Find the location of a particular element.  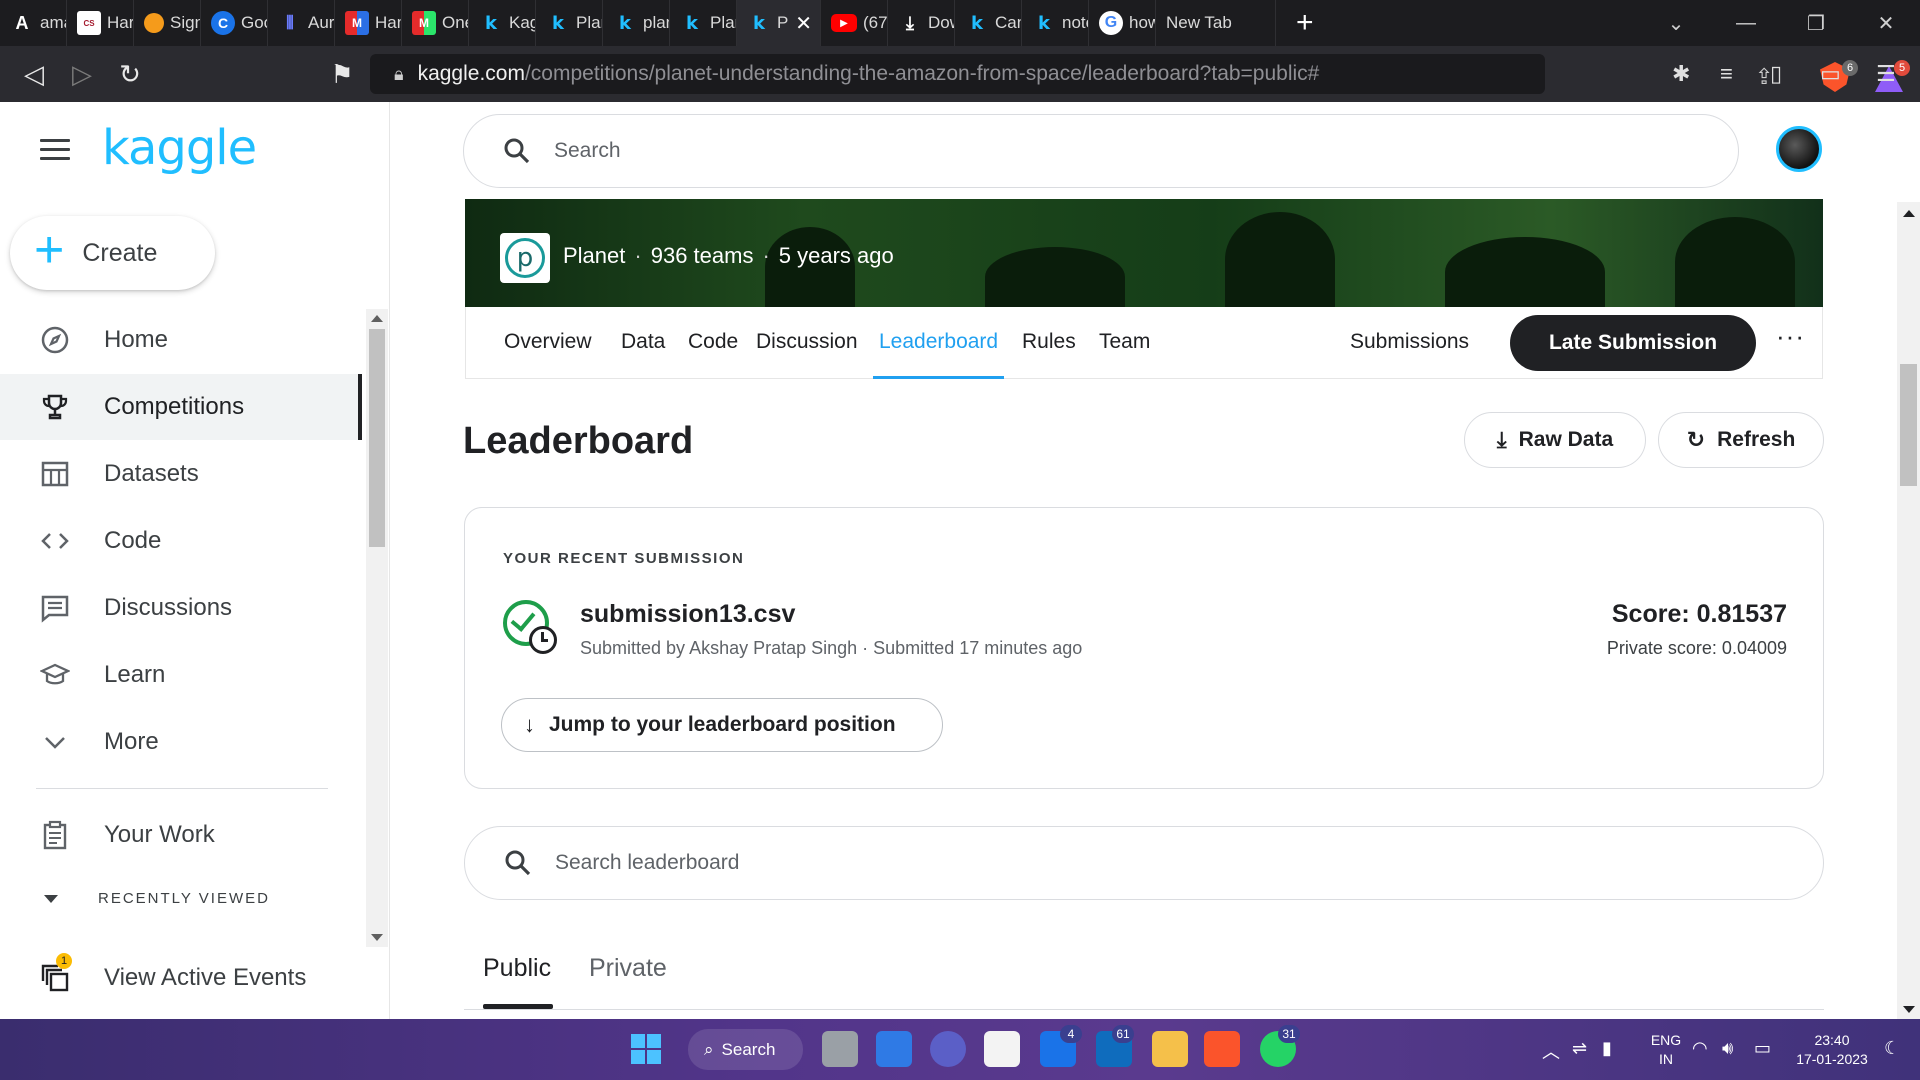

tab-team: Team is located at coordinates (1124, 342).